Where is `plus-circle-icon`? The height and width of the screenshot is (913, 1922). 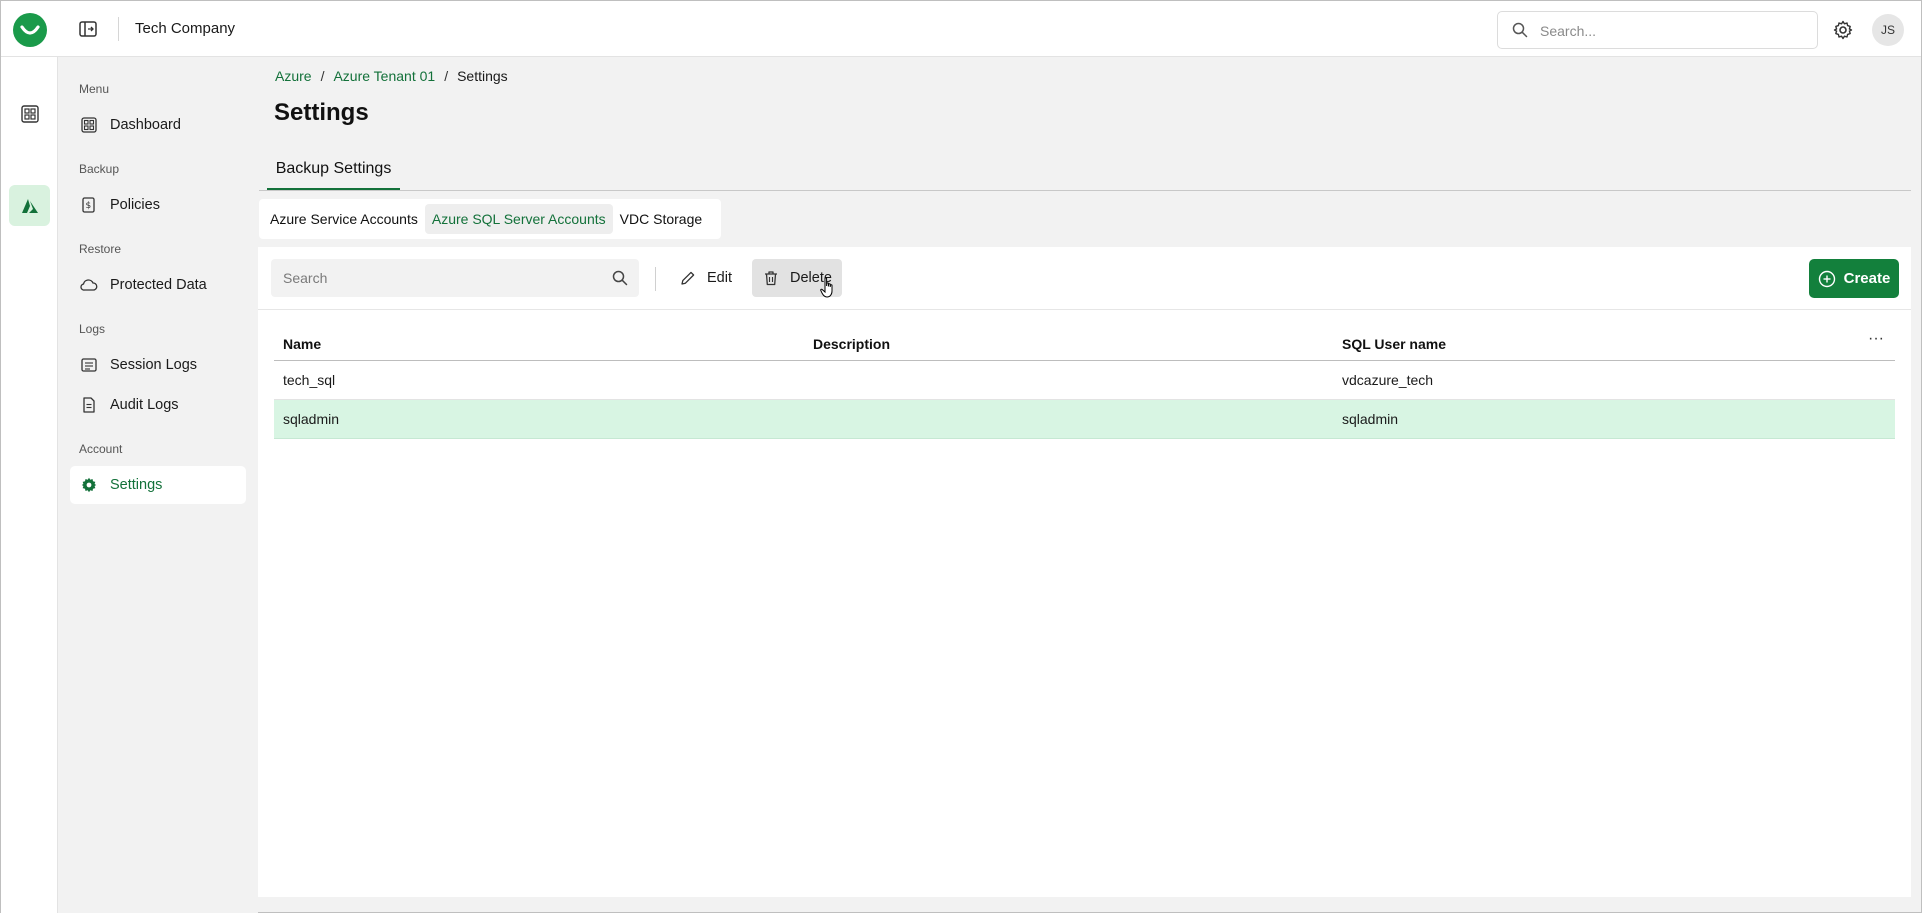 plus-circle-icon is located at coordinates (1827, 279).